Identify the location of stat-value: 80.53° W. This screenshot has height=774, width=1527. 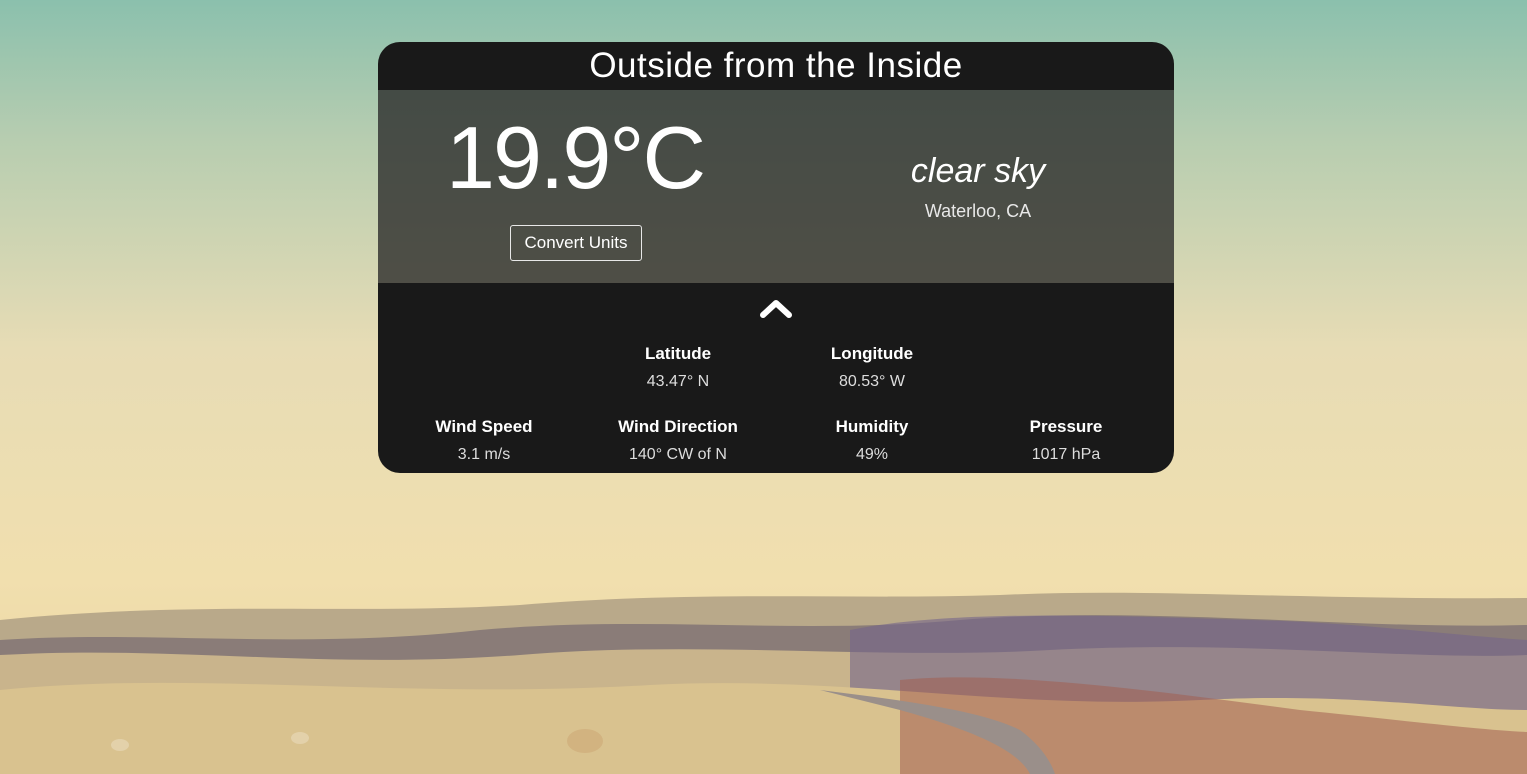
(872, 381).